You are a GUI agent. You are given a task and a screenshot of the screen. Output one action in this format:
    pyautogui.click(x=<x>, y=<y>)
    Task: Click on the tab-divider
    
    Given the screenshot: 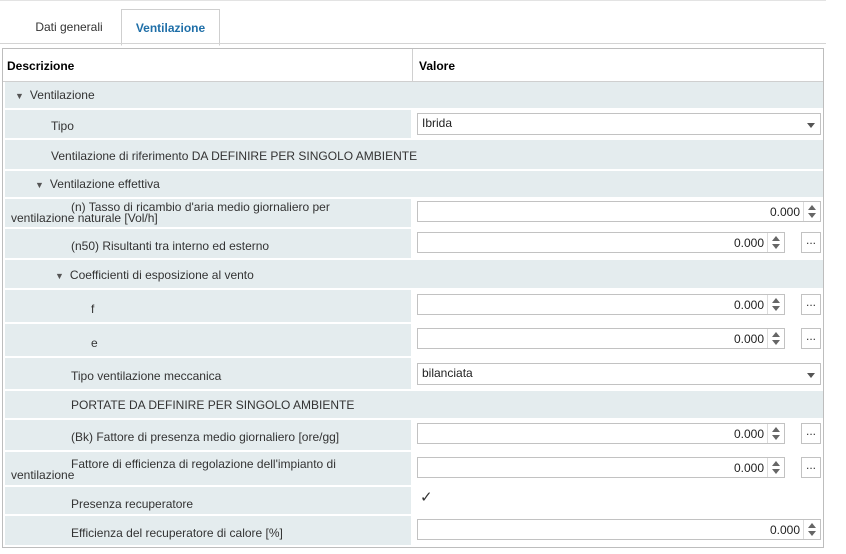 What is the action you would take?
    pyautogui.click(x=413, y=43)
    